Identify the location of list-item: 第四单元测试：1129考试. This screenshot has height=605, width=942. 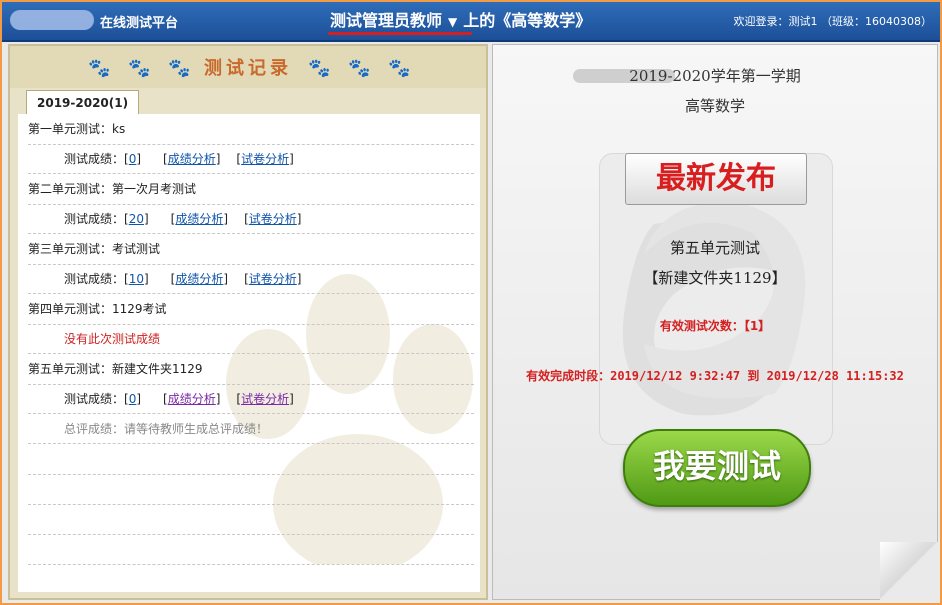
(251, 309).